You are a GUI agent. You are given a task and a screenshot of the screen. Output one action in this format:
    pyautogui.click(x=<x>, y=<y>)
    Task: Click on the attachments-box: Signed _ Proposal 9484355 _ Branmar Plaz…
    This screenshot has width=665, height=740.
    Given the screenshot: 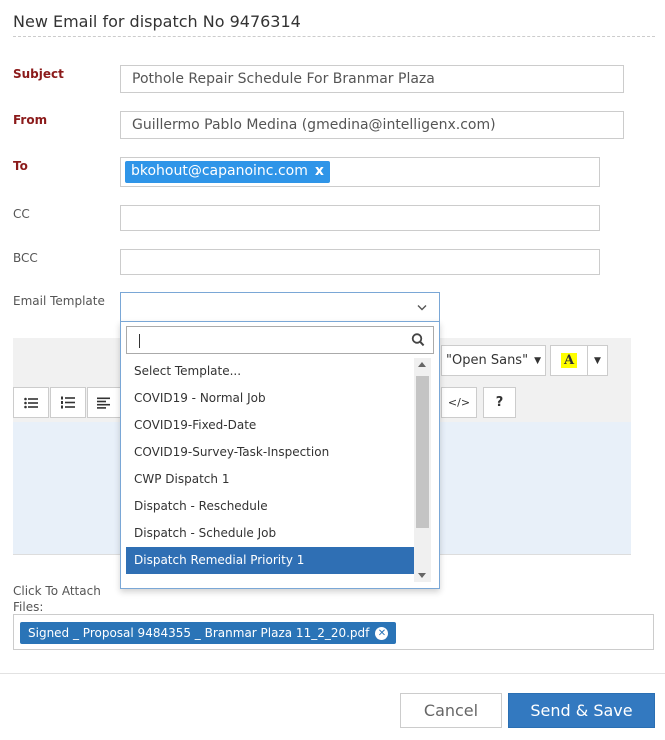 What is the action you would take?
    pyautogui.click(x=333, y=632)
    